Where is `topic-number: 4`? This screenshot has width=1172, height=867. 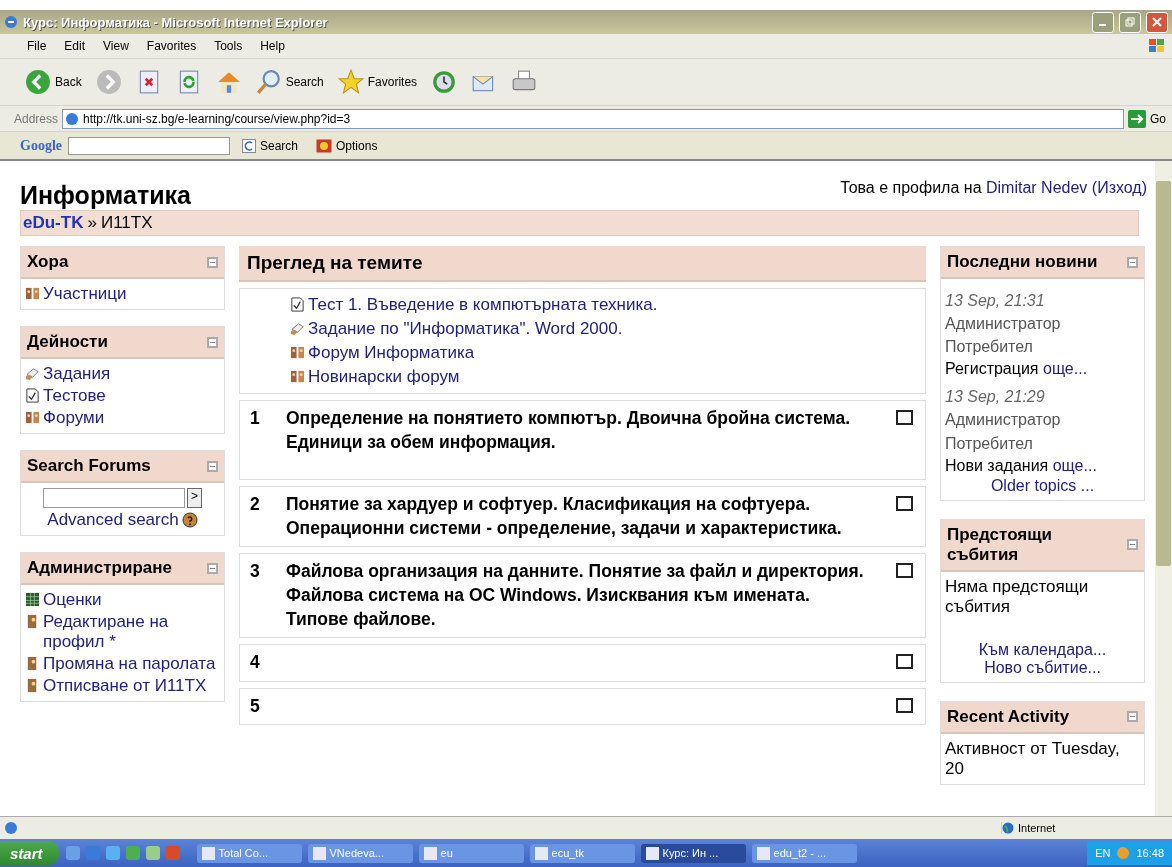
topic-number: 4 is located at coordinates (255, 663).